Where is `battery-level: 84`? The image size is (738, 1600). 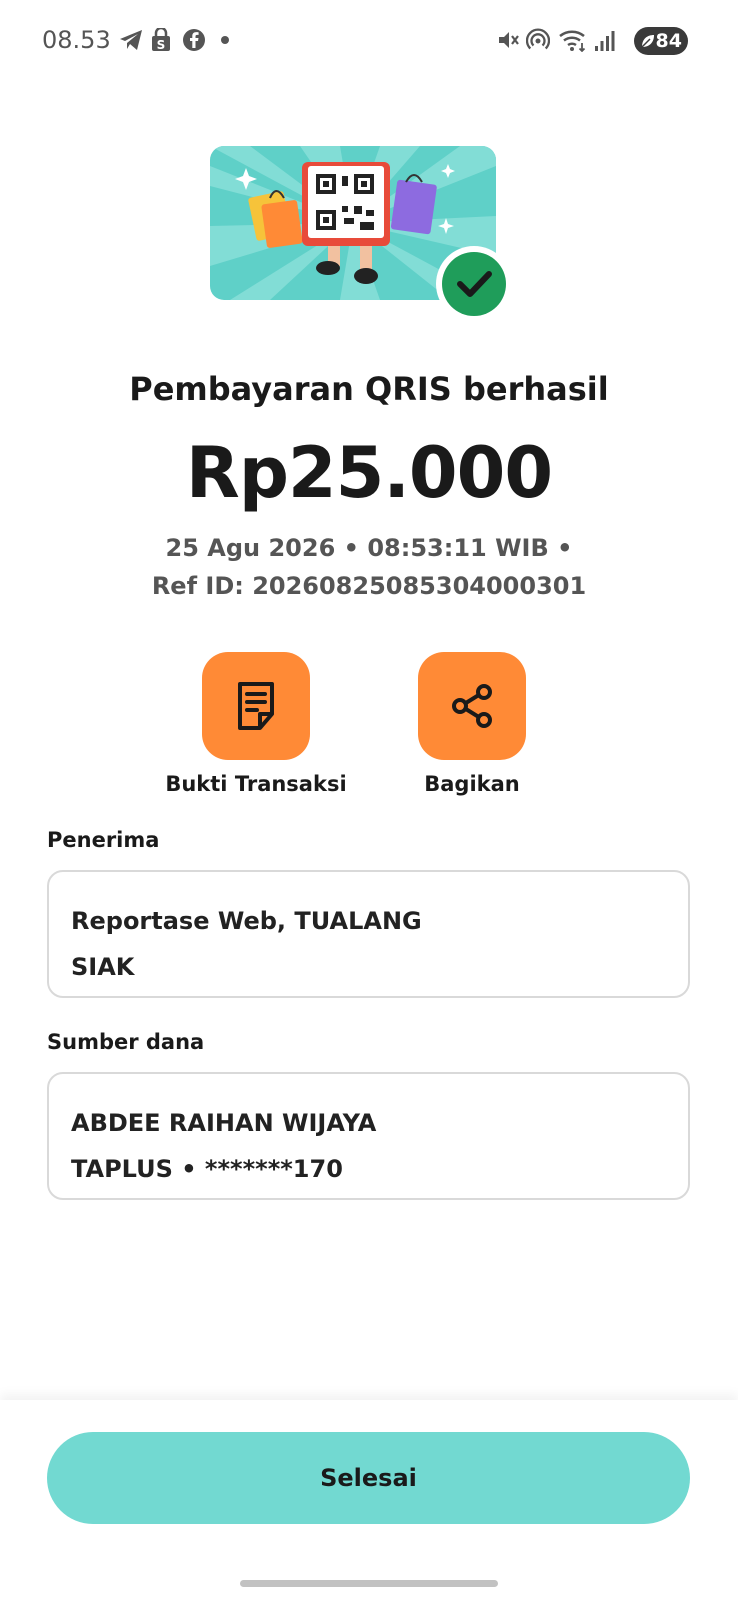
battery-level: 84 is located at coordinates (668, 41).